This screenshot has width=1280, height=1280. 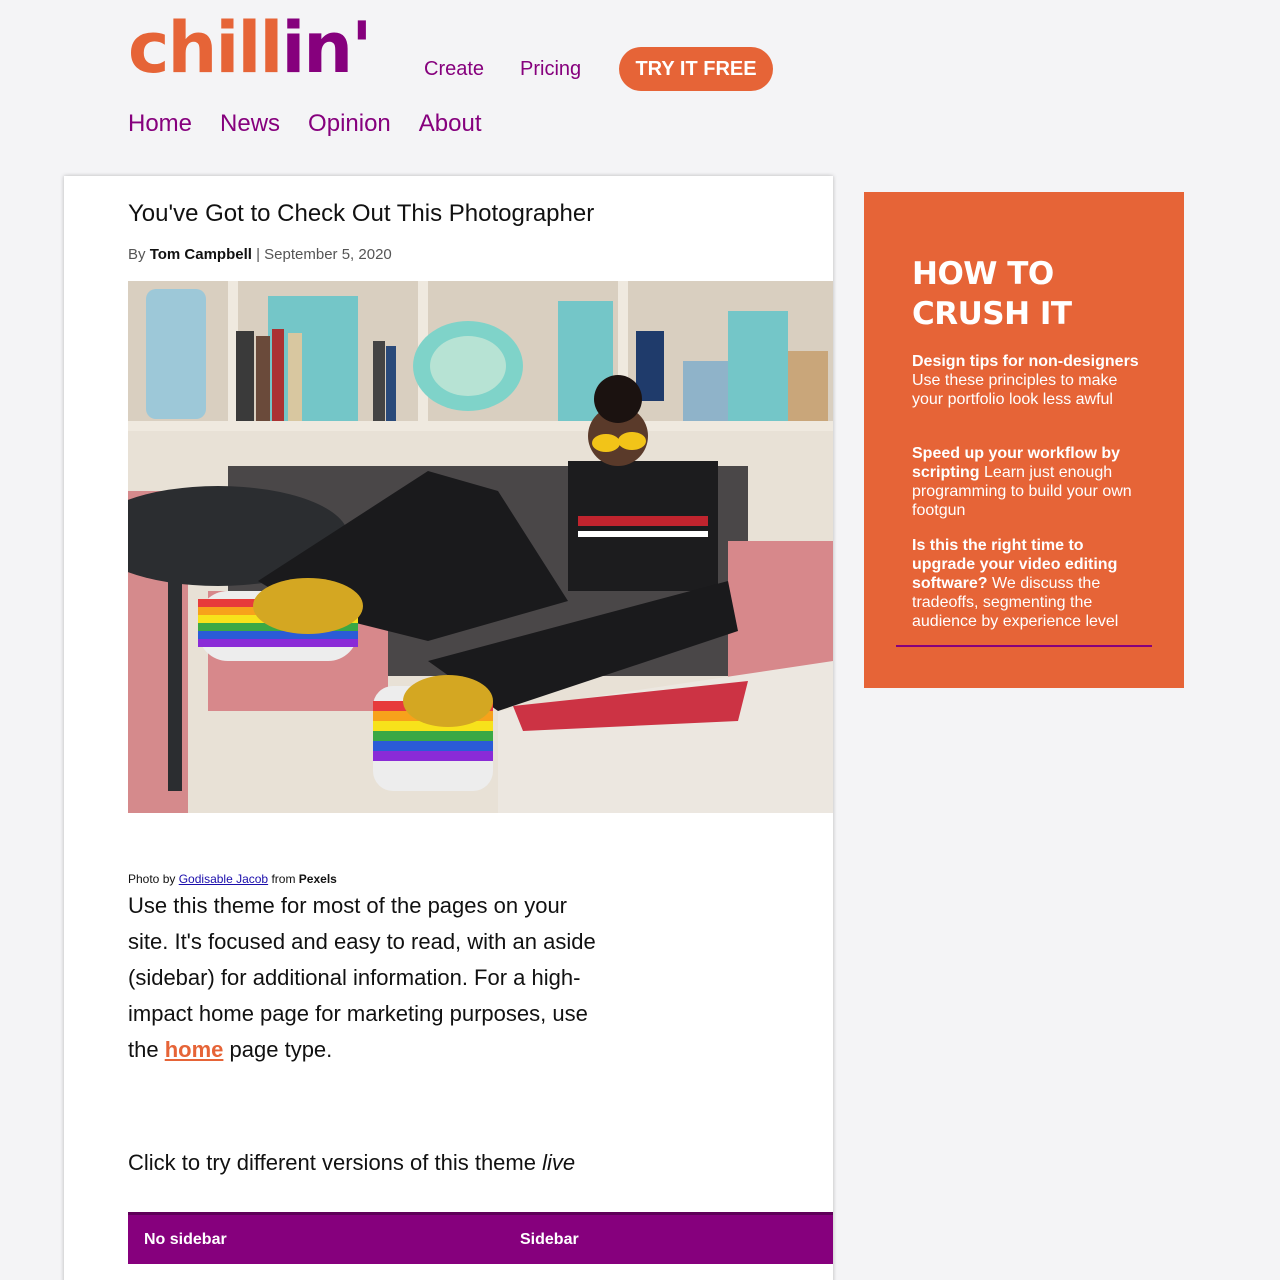 I want to click on sidebar-divider, so click(x=1024, y=646).